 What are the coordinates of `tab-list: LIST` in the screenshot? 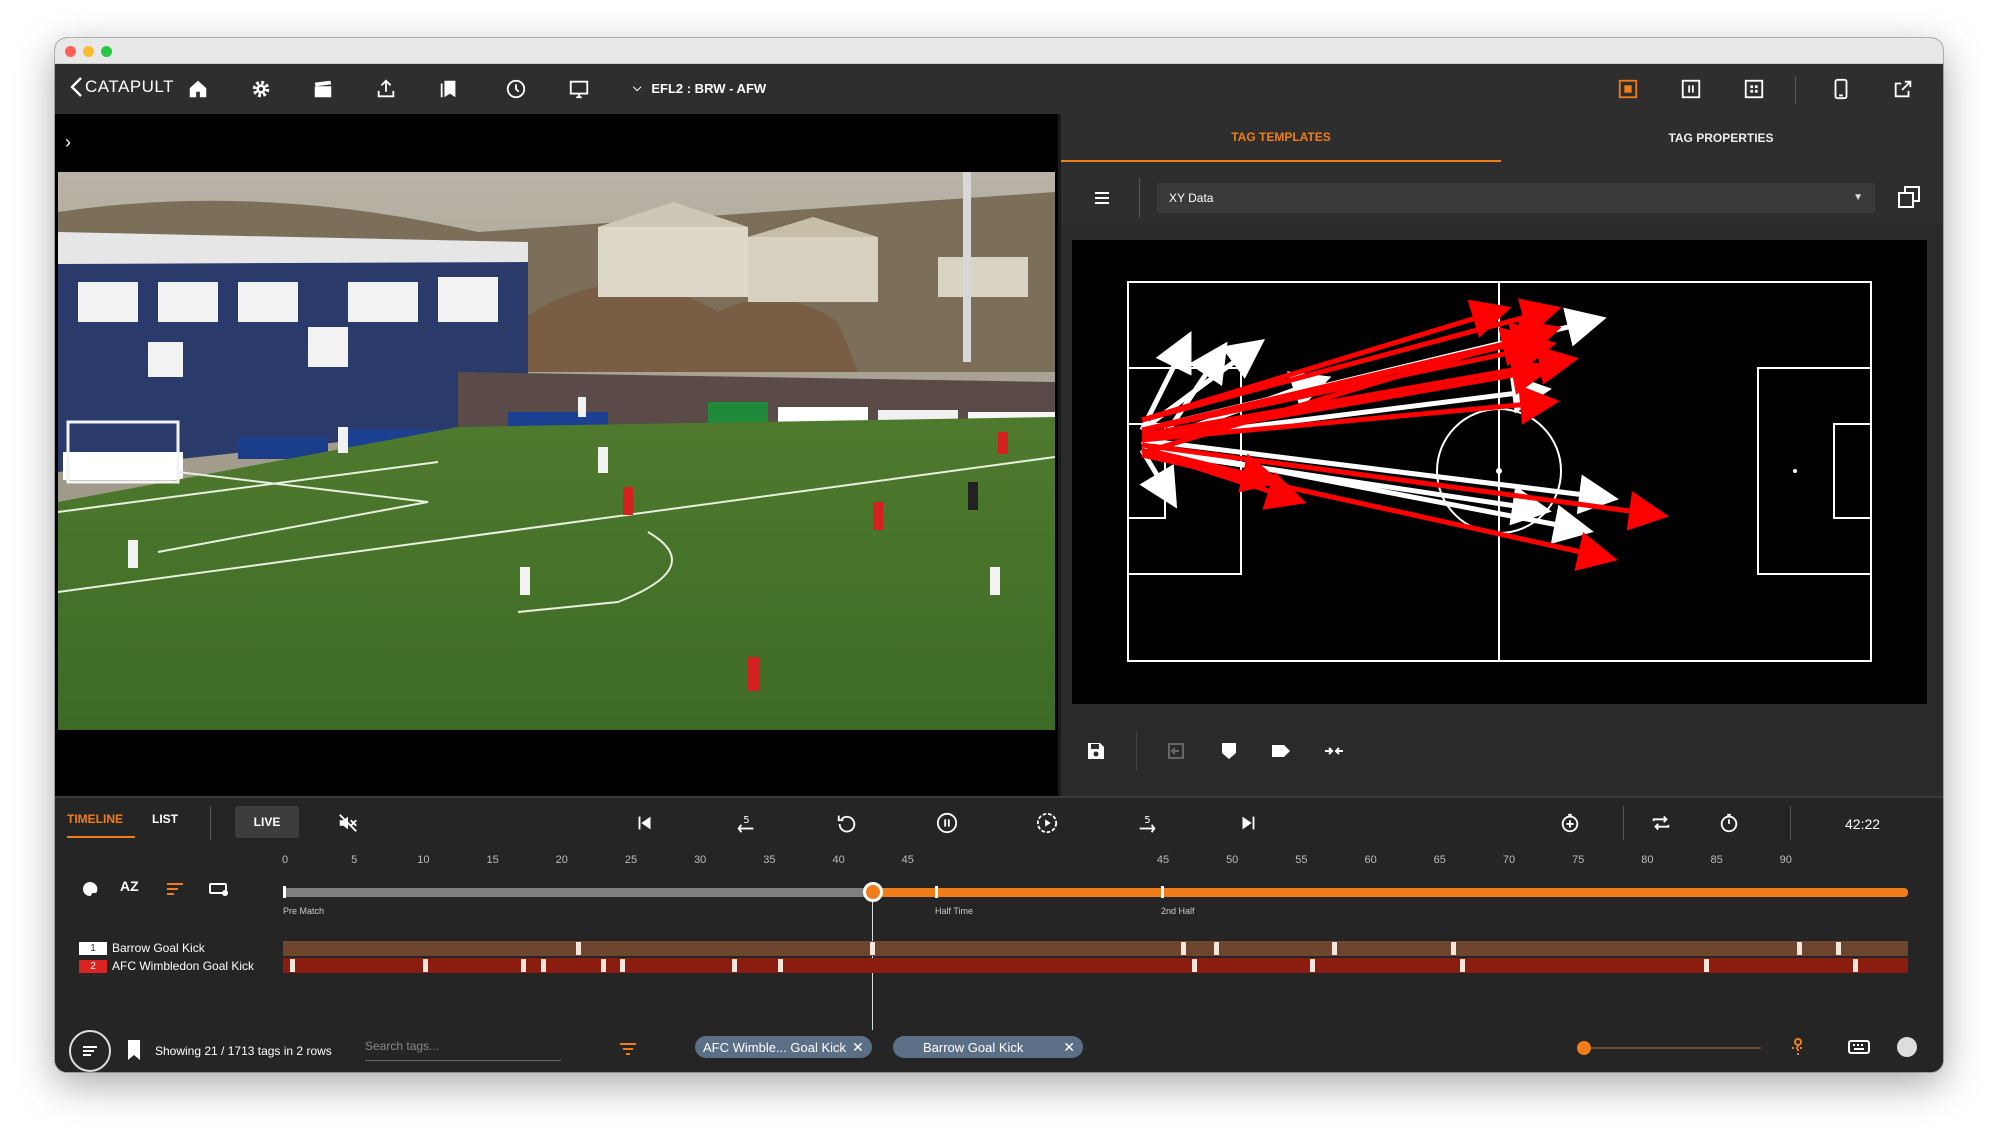 It's located at (165, 819).